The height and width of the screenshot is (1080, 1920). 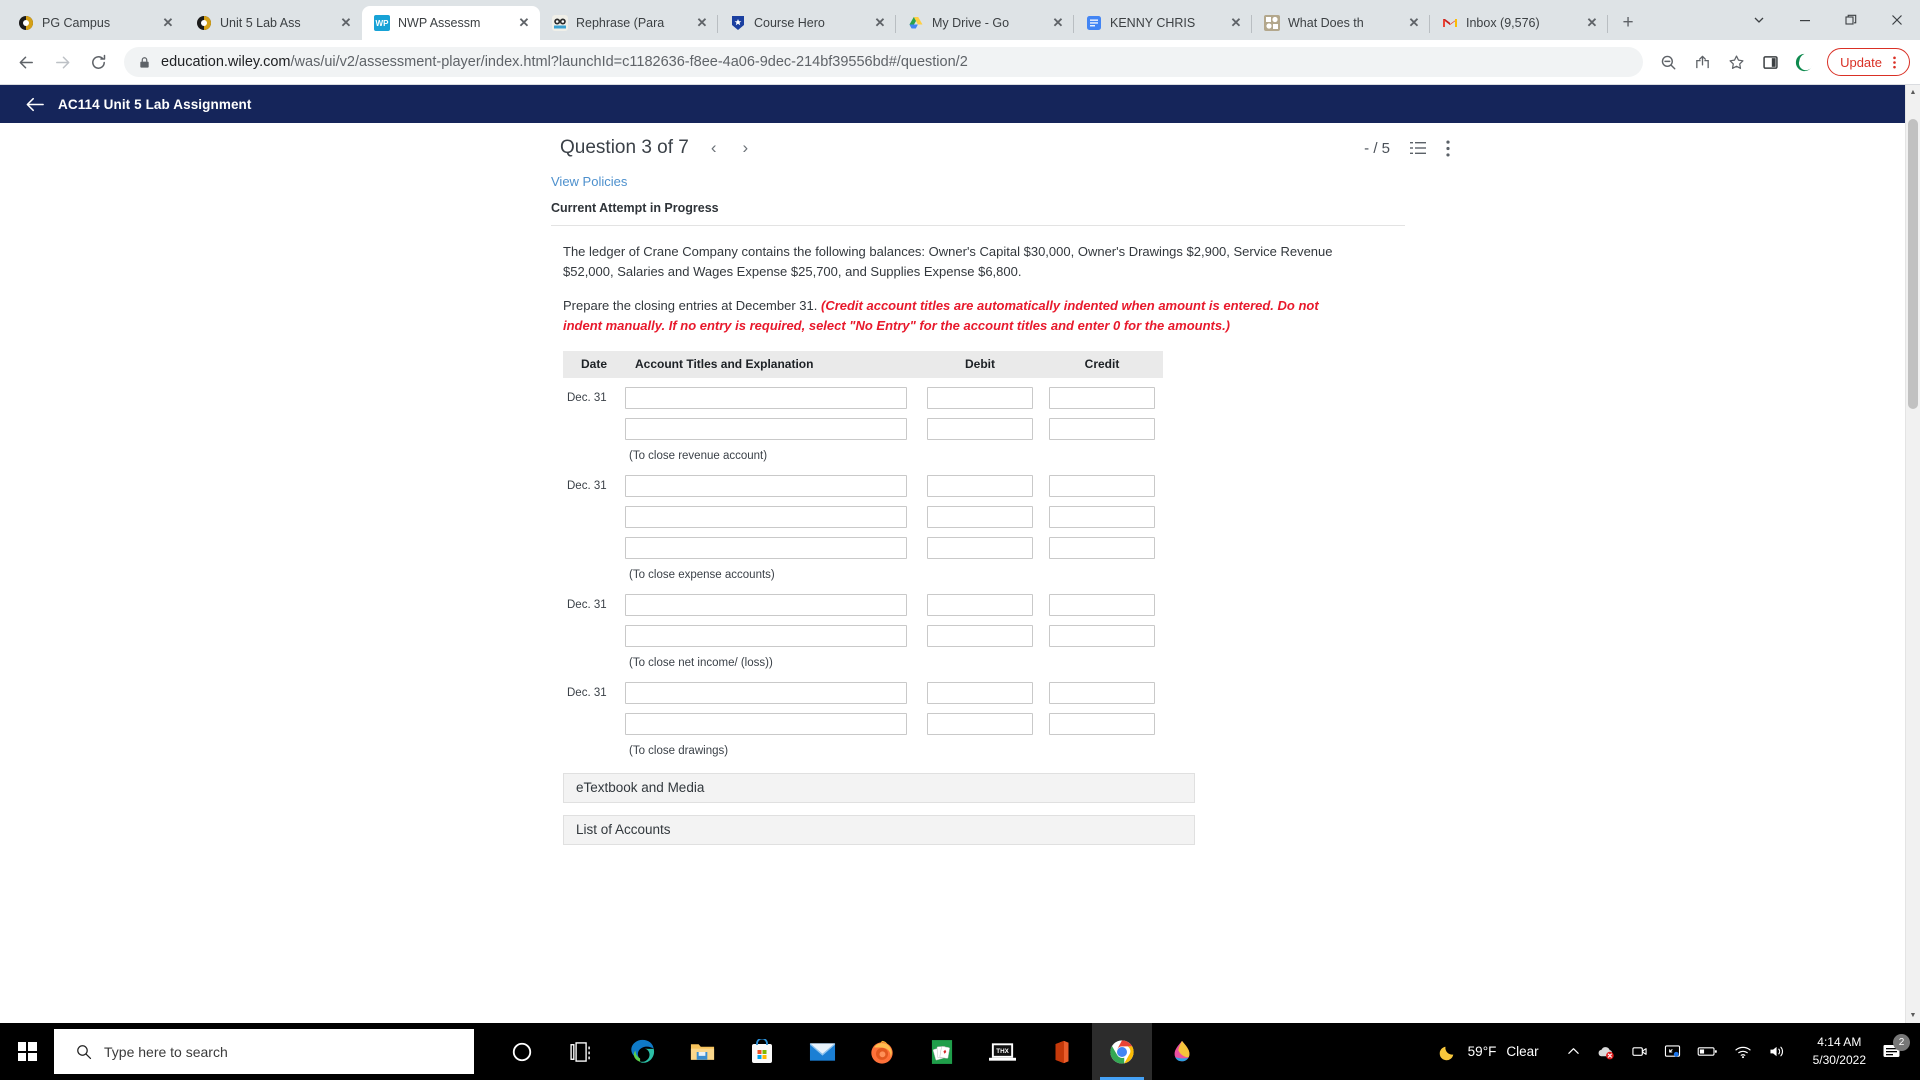 I want to click on back-arrow-icon, so click(x=35, y=104).